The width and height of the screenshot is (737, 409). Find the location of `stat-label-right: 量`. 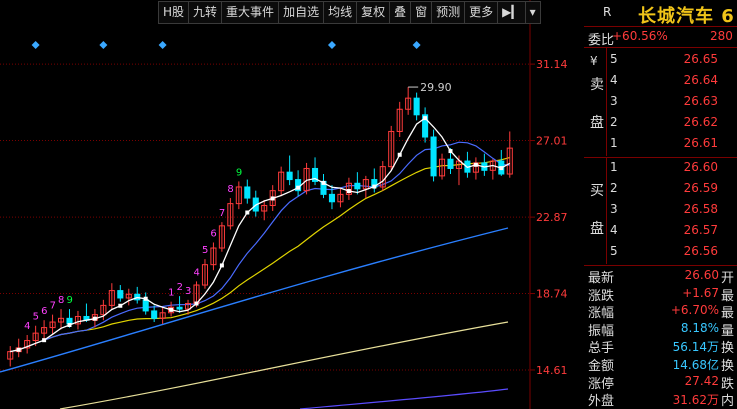

stat-label-right: 量 is located at coordinates (728, 331).